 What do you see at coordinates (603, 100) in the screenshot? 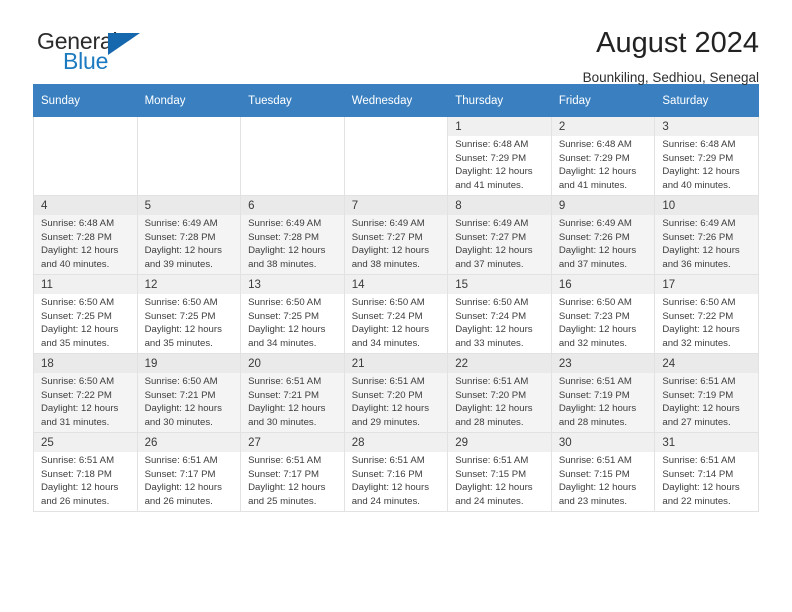
I see `weekday-header-friday: Friday` at bounding box center [603, 100].